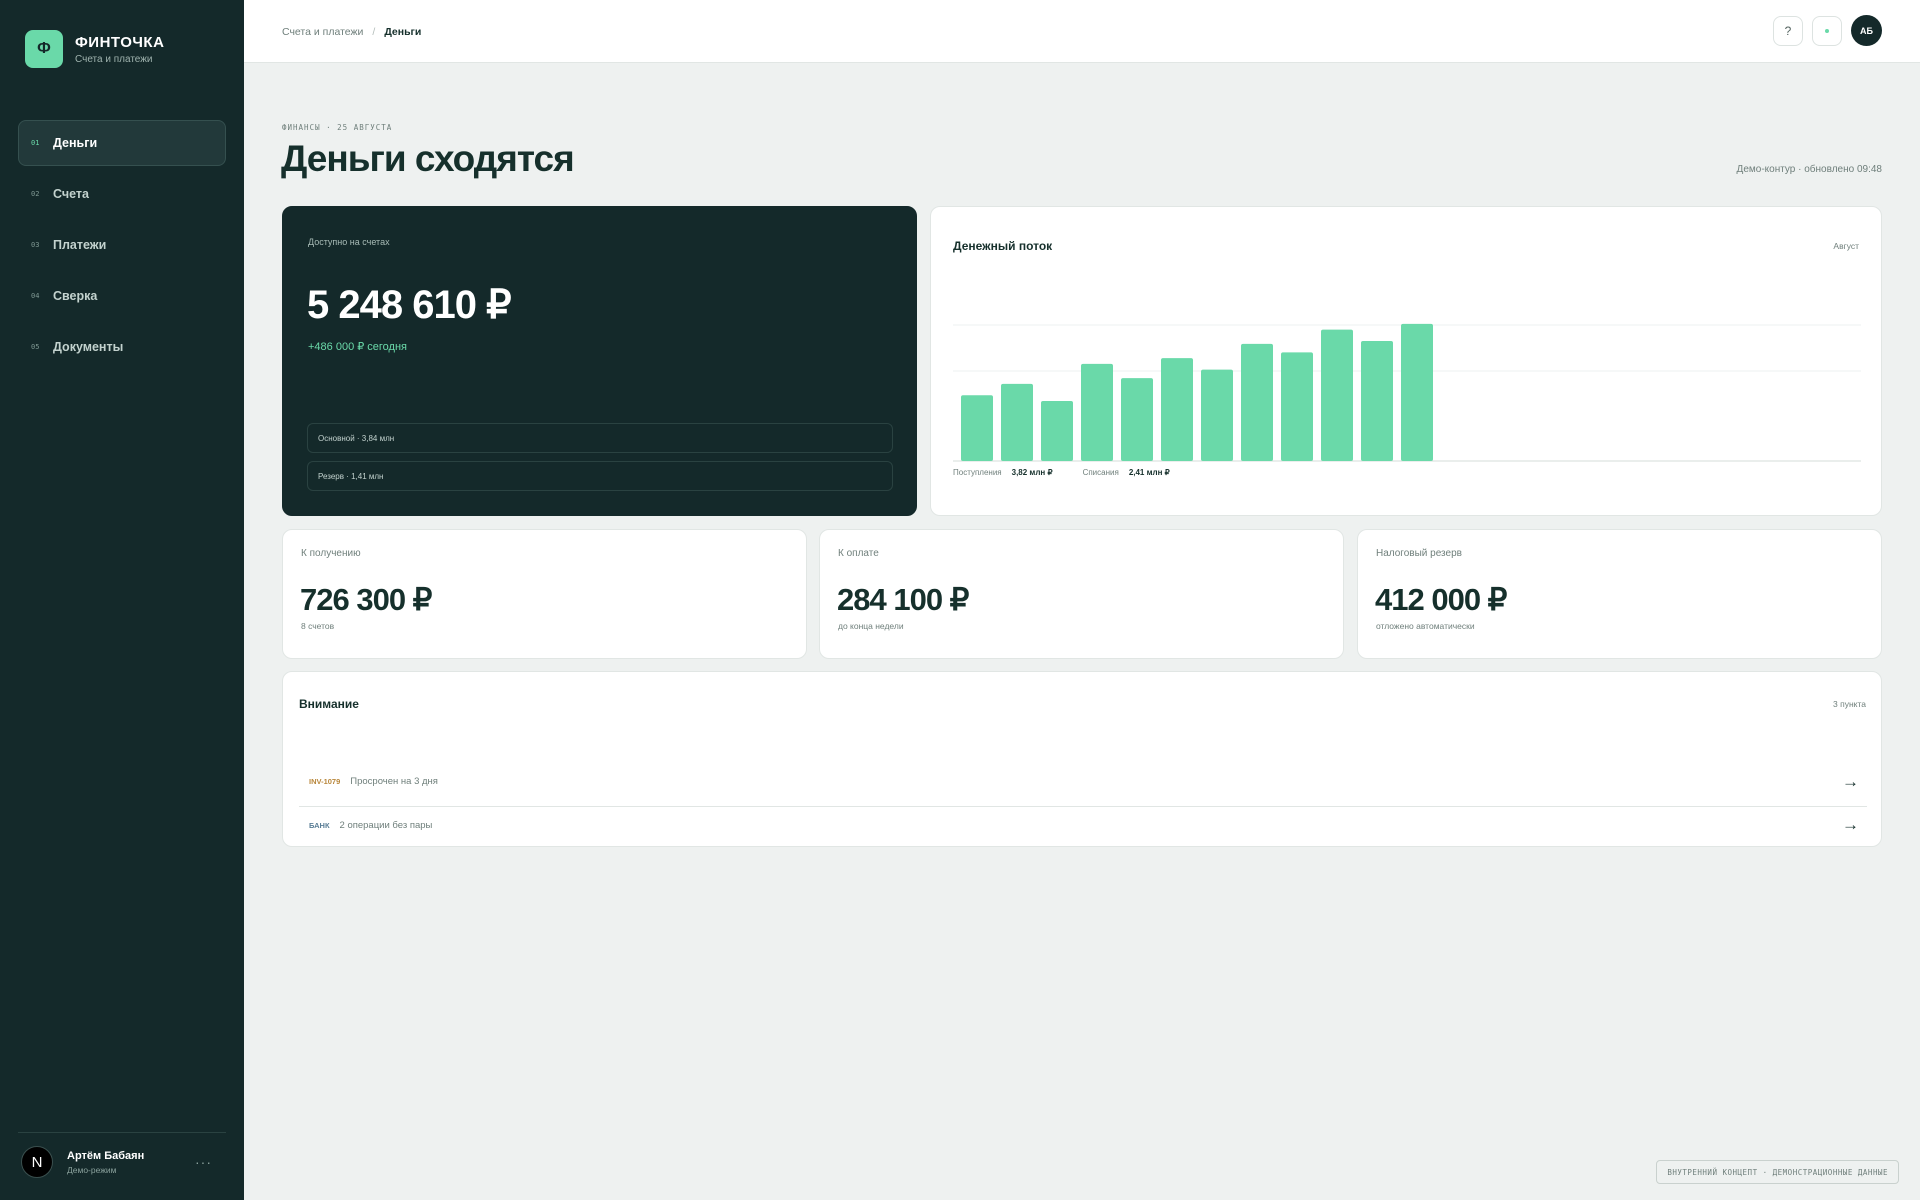 Image resolution: width=1920 pixels, height=1200 pixels. I want to click on breadcrumb-parent: Счета и платежи, so click(322, 32).